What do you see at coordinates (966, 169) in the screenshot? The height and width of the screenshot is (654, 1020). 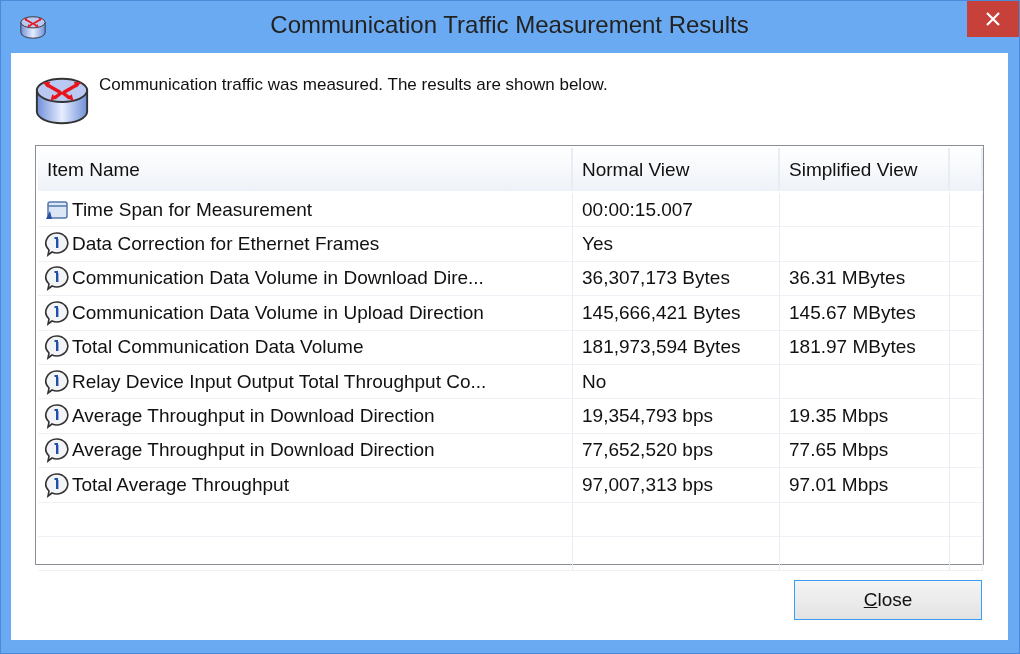 I see `header-cell` at bounding box center [966, 169].